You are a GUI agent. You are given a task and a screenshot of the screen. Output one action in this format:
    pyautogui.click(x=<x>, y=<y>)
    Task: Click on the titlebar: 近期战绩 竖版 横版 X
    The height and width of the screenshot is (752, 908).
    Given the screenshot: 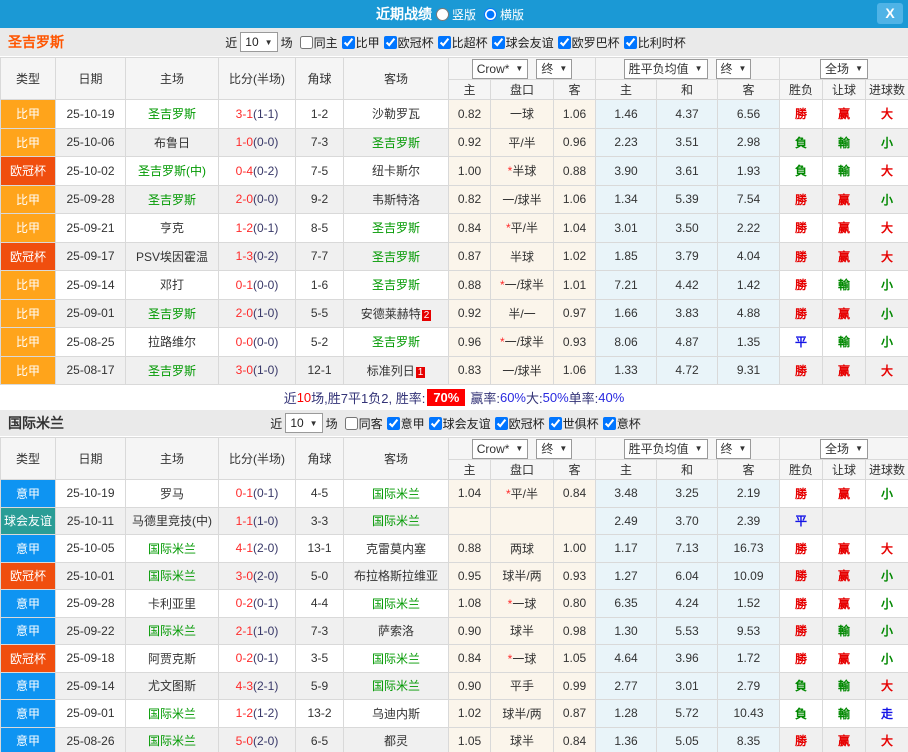 What is the action you would take?
    pyautogui.click(x=454, y=14)
    